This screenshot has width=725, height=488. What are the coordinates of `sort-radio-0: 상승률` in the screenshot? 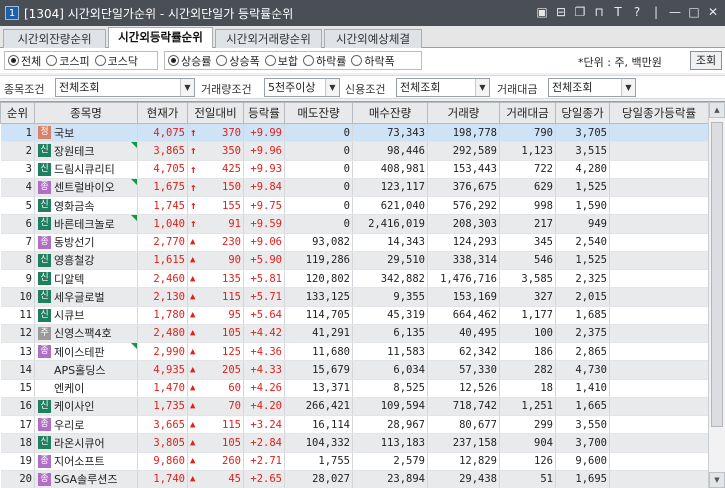 It's located at (189, 61).